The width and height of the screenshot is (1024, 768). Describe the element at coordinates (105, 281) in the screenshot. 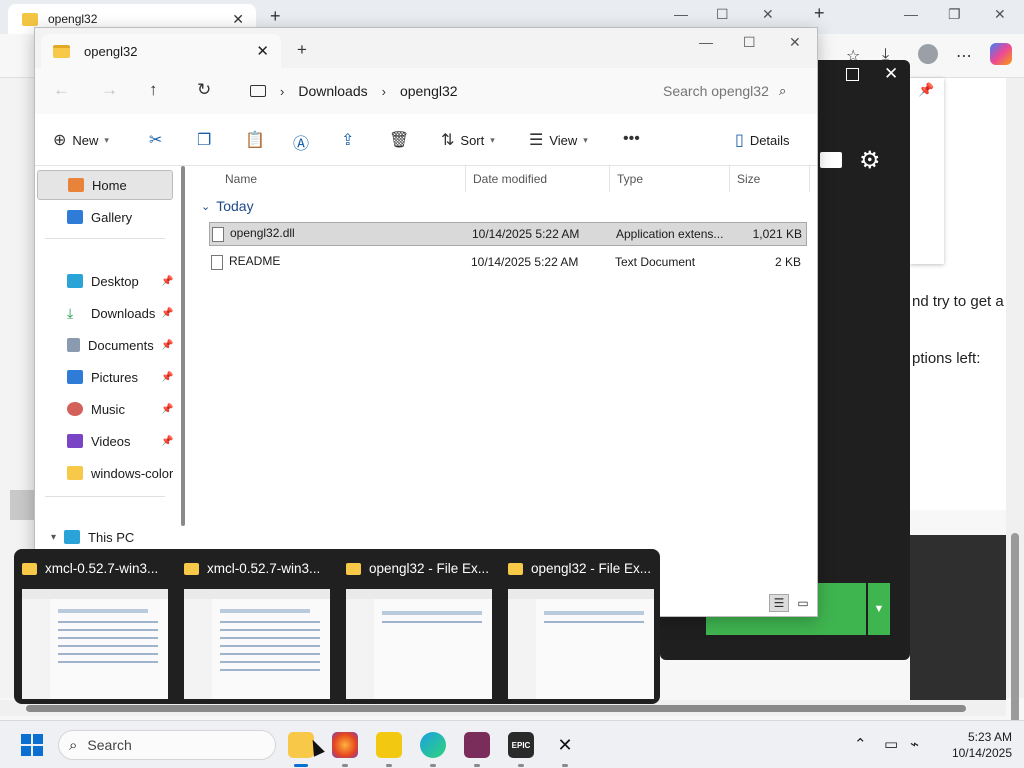

I see `nav-item-desktop: Desktop 📌` at that location.